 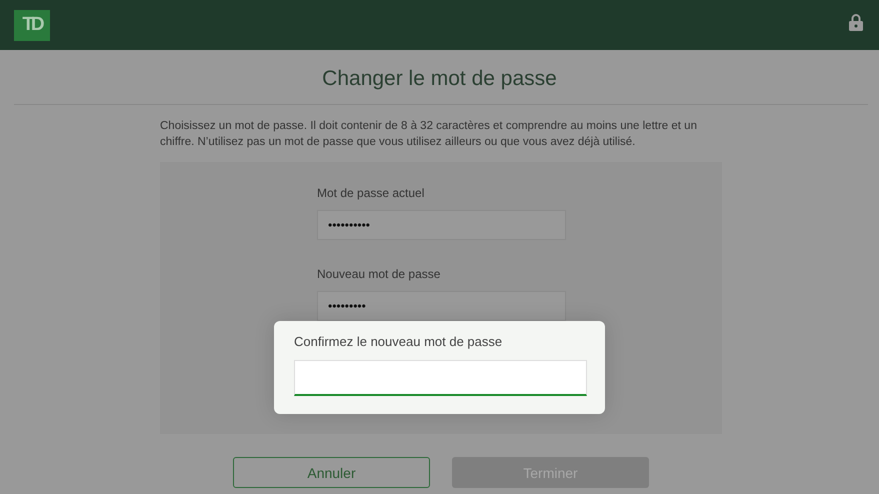 What do you see at coordinates (32, 25) in the screenshot?
I see `logo: TD` at bounding box center [32, 25].